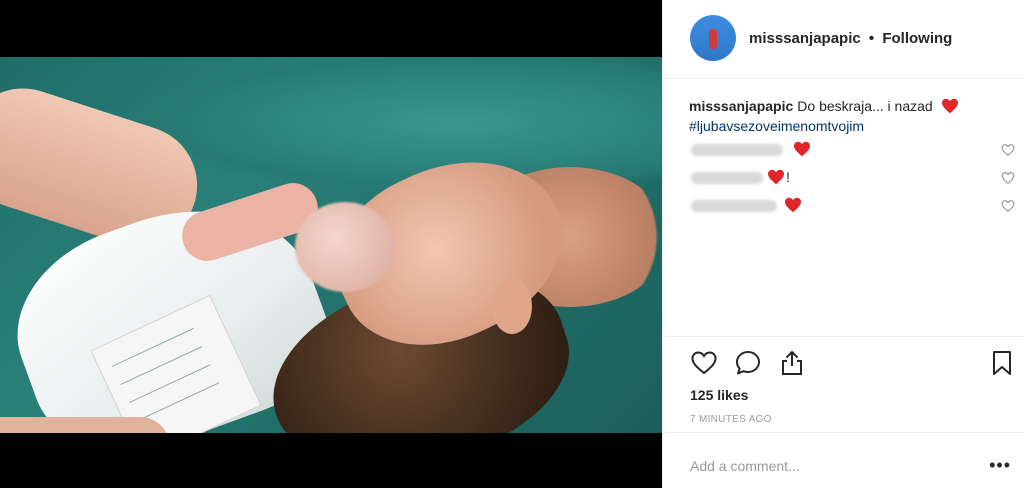 The height and width of the screenshot is (489, 1024). I want to click on timestamp: 7 MINUTES AGO, so click(731, 419).